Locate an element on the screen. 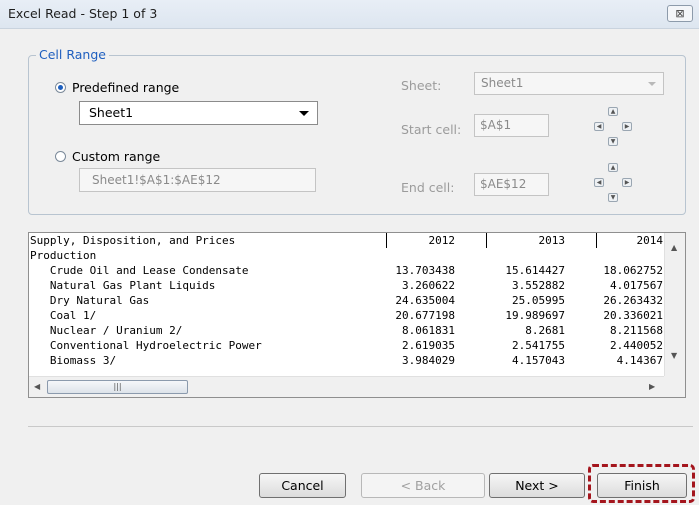  table-row: Biomass 3/3.9840294.1570434.143674 is located at coordinates (347, 360).